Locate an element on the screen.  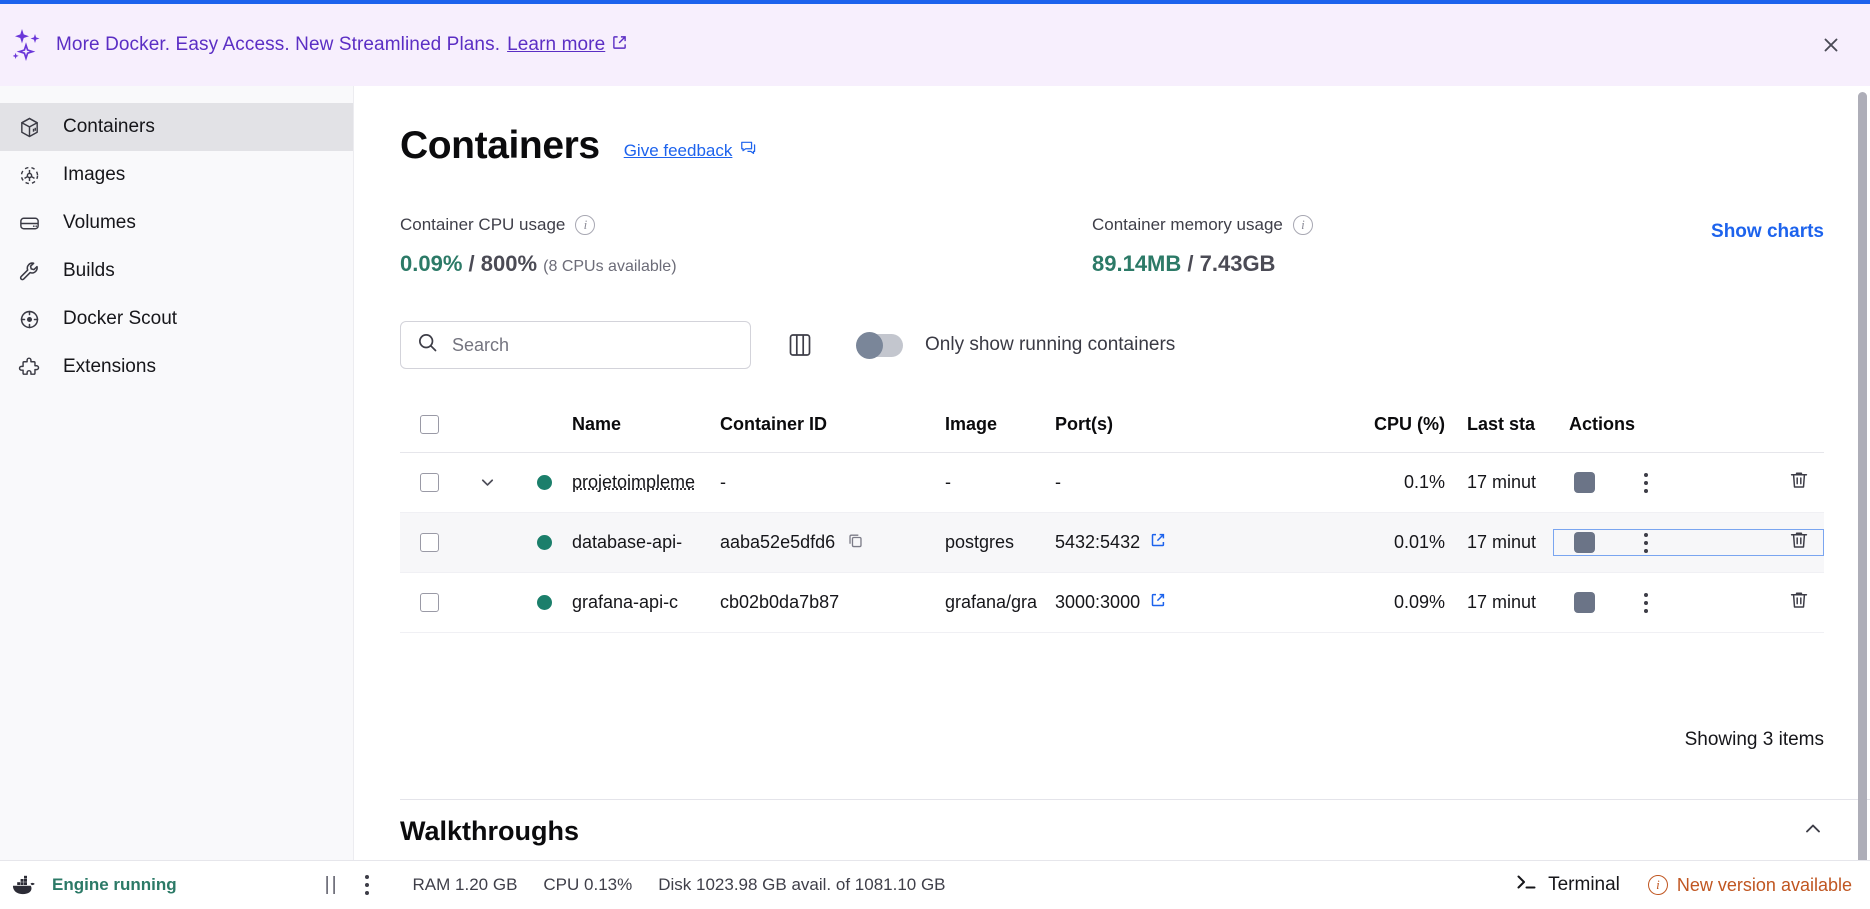
row-cpu: 0.1% is located at coordinates (1424, 482).